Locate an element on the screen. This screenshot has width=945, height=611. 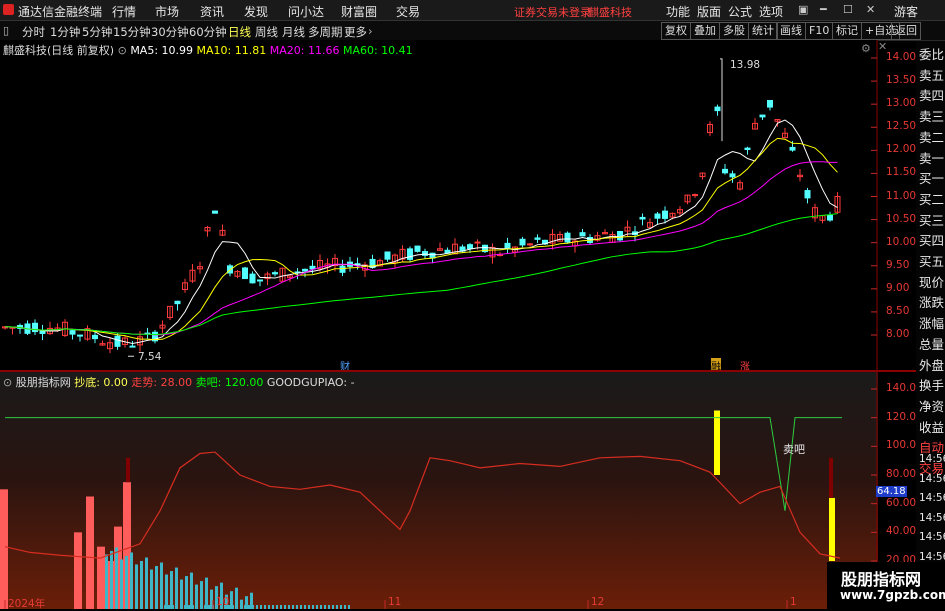
indicator-settings-icon: ⊙ is located at coordinates (7, 382).